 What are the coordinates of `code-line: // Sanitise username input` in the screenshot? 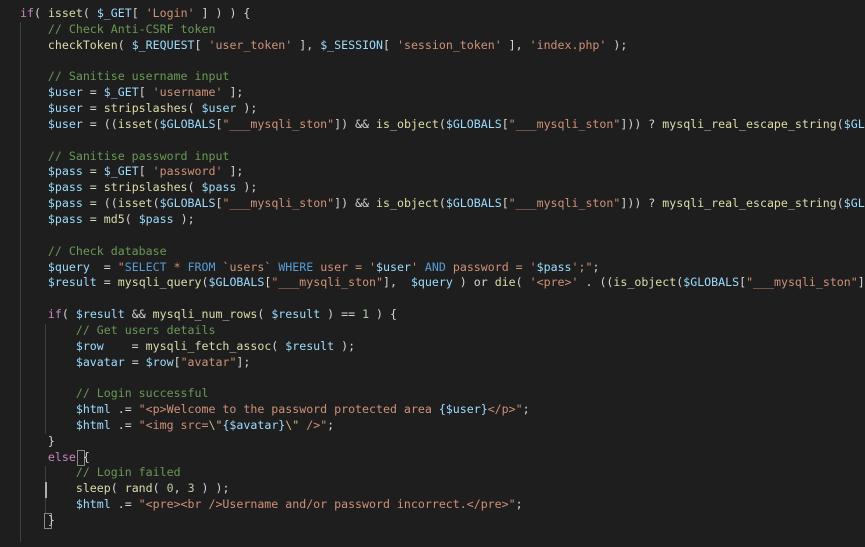 It's located at (442, 77).